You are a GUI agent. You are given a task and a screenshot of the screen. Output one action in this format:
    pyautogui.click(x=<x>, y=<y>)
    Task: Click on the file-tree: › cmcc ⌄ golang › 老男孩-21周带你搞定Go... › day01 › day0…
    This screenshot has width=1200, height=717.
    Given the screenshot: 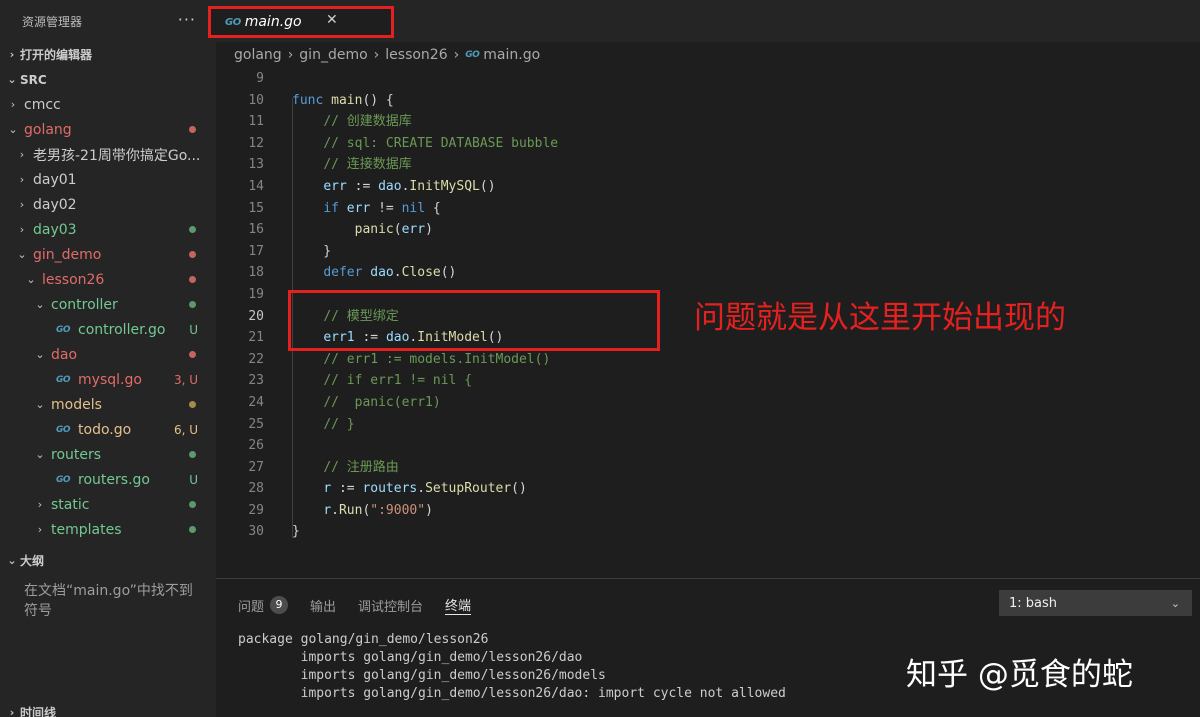 What is the action you would take?
    pyautogui.click(x=108, y=317)
    